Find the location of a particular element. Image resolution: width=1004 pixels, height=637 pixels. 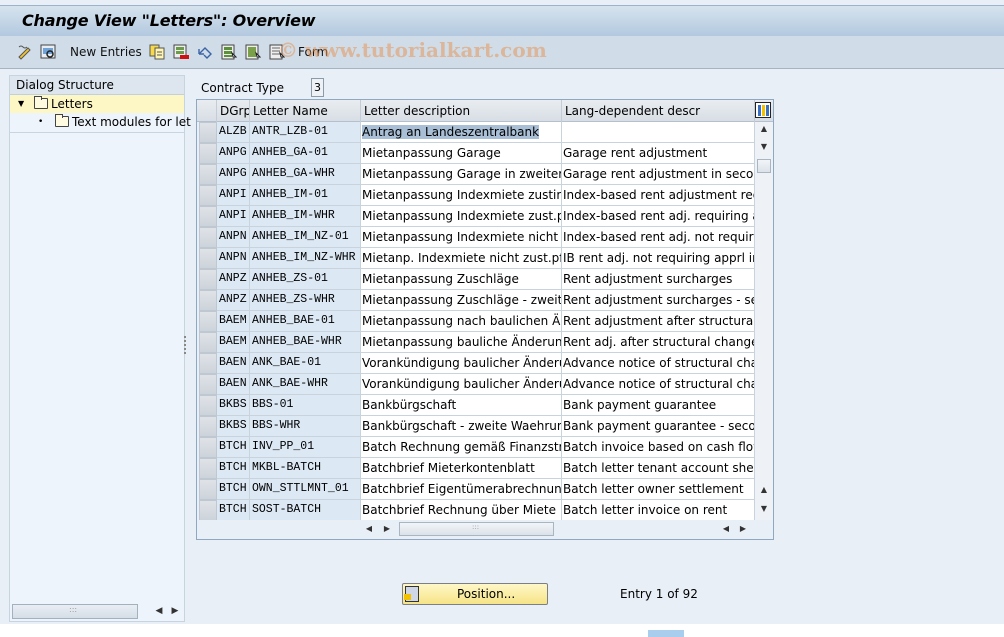

select-all-button is located at coordinates (229, 52).